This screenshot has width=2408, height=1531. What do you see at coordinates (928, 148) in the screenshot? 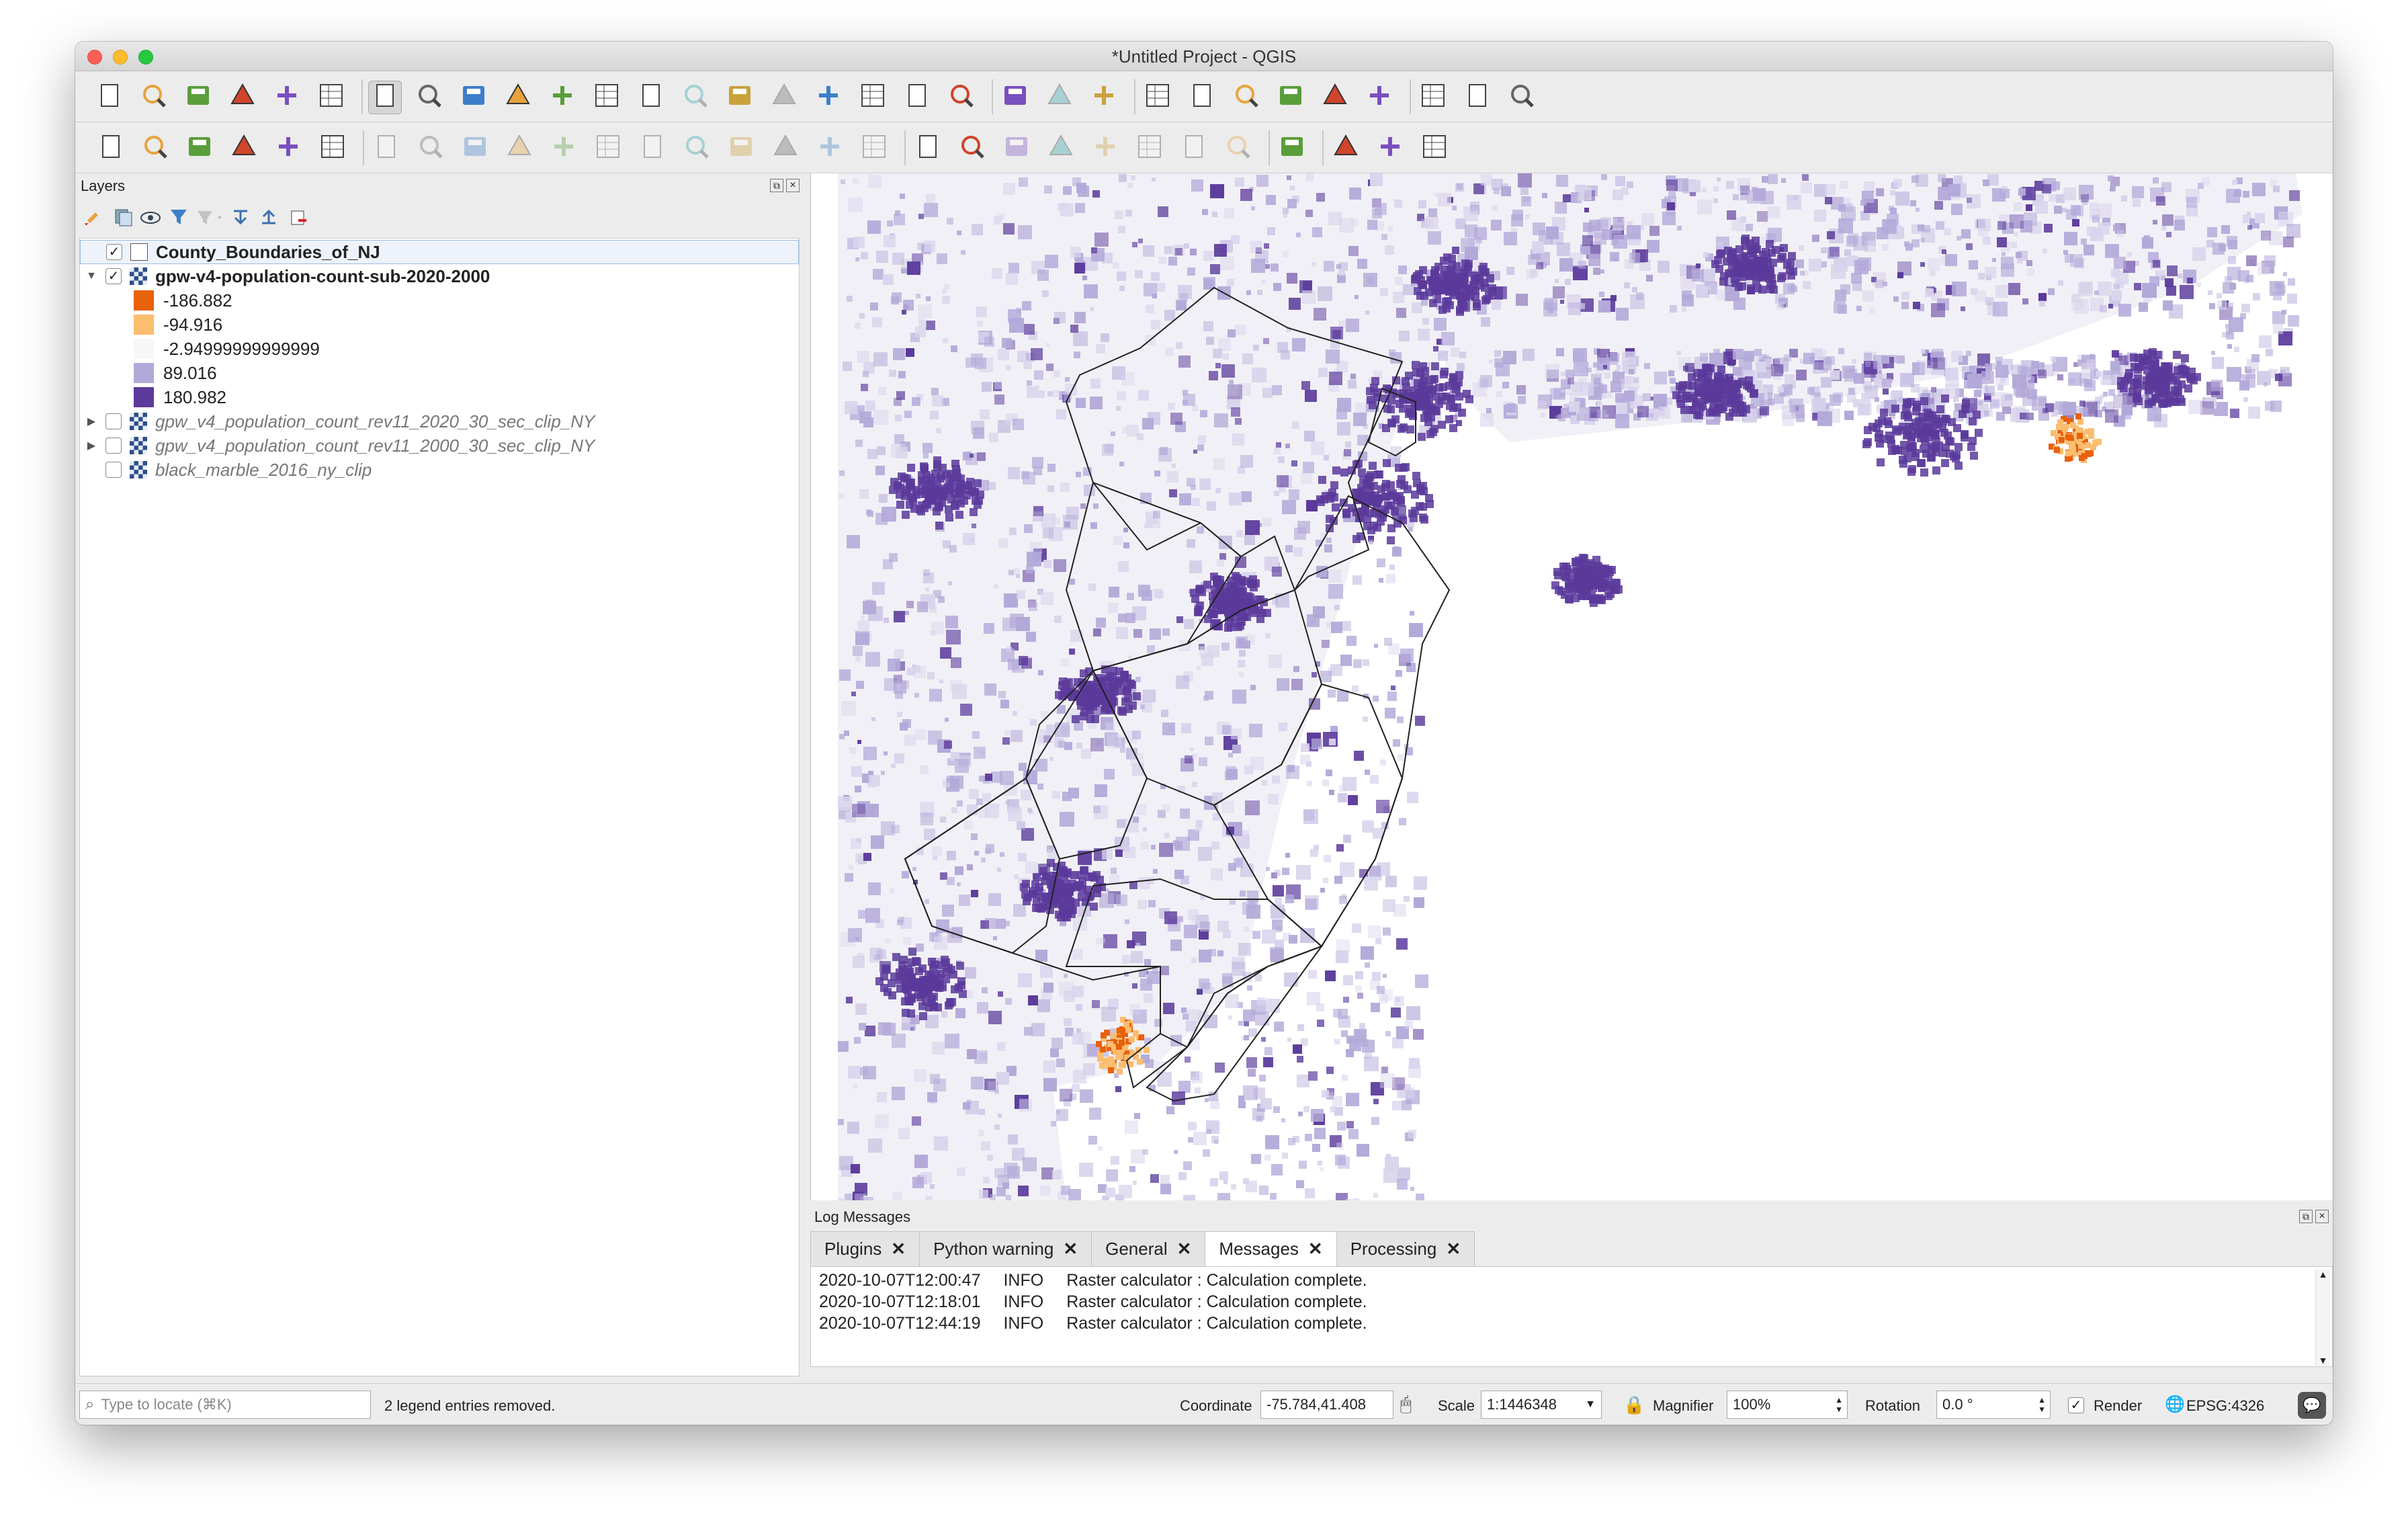
I see `label-tool-button` at bounding box center [928, 148].